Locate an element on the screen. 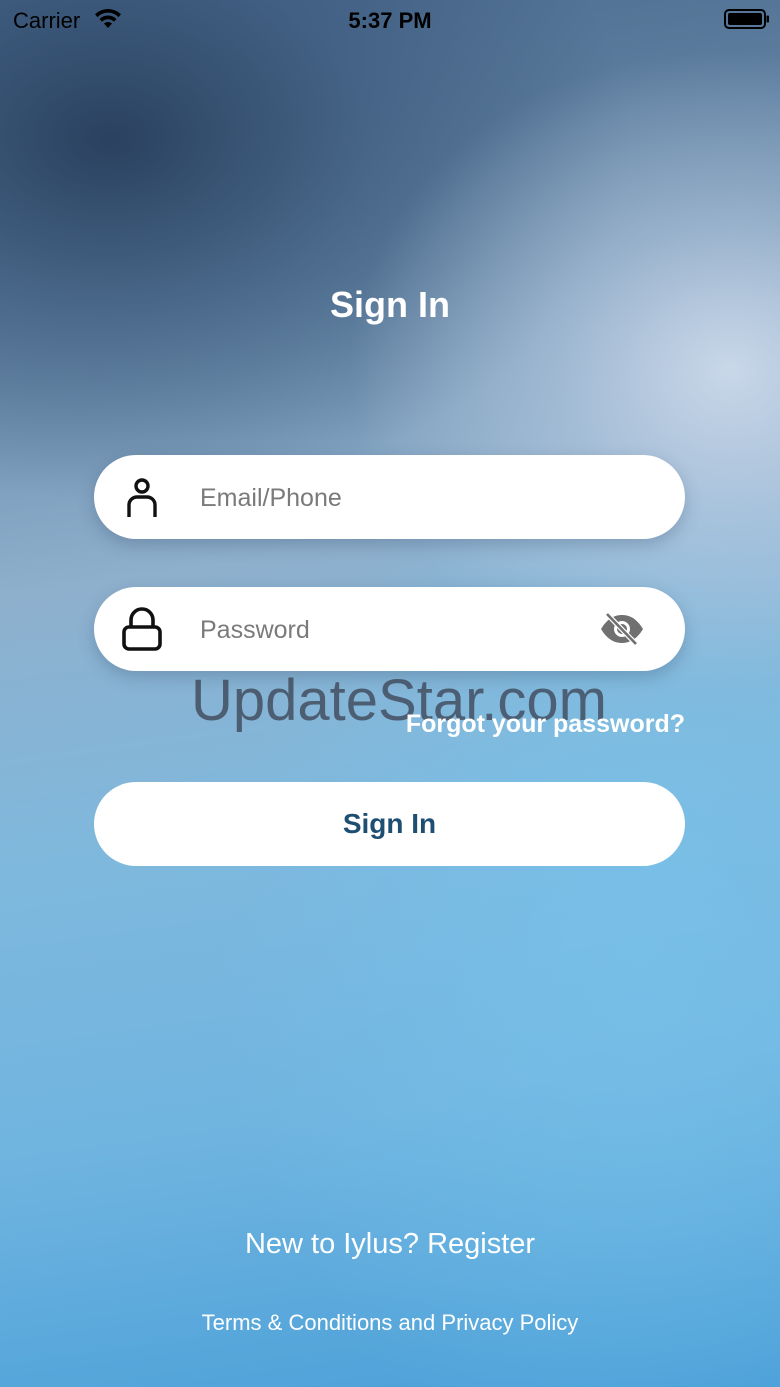 This screenshot has width=780, height=1387. user-icon is located at coordinates (142, 497).